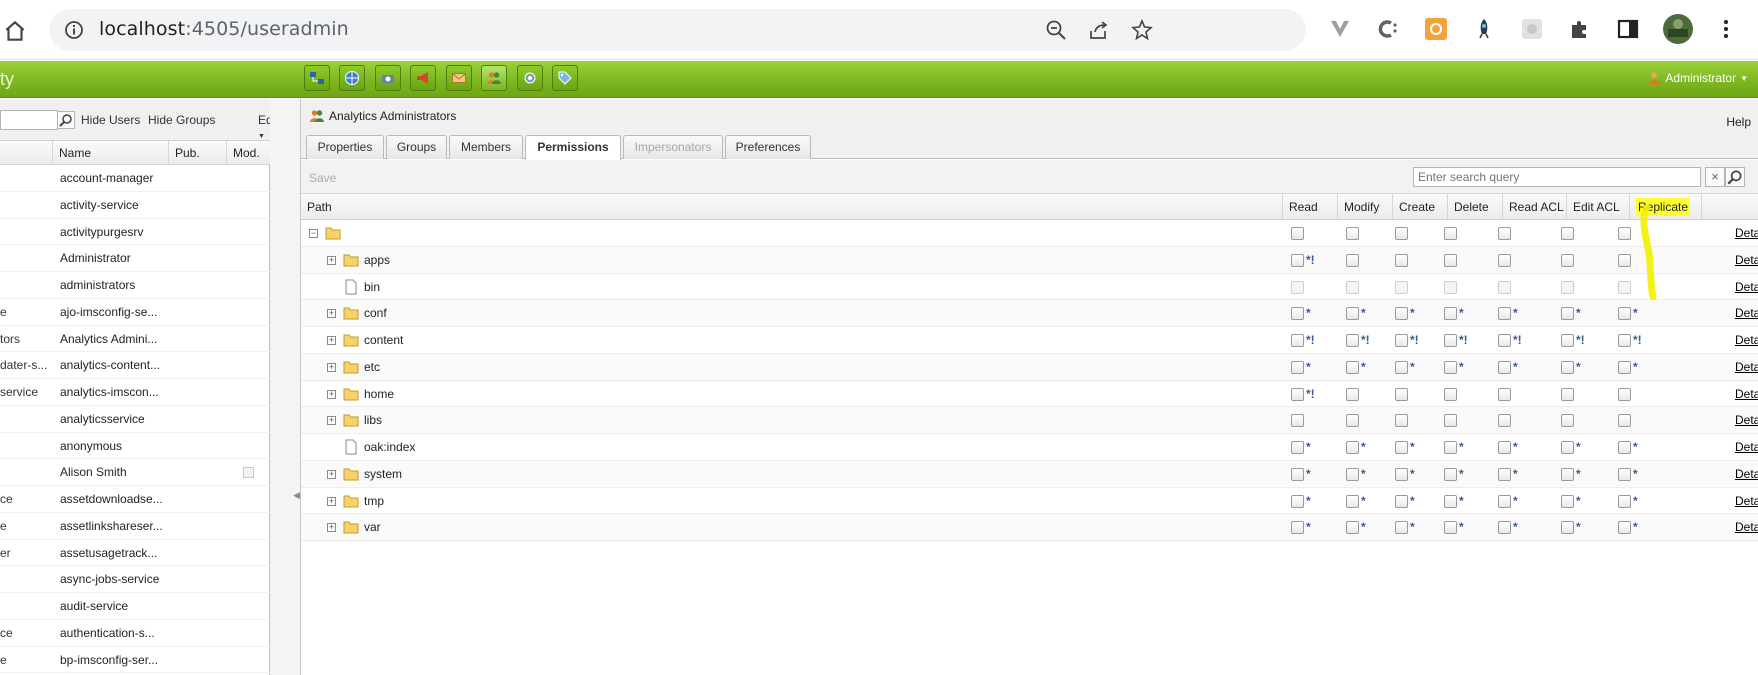 Image resolution: width=1758 pixels, height=675 pixels. Describe the element at coordinates (1697, 78) in the screenshot. I see `user-menu: Administrator ▼` at that location.